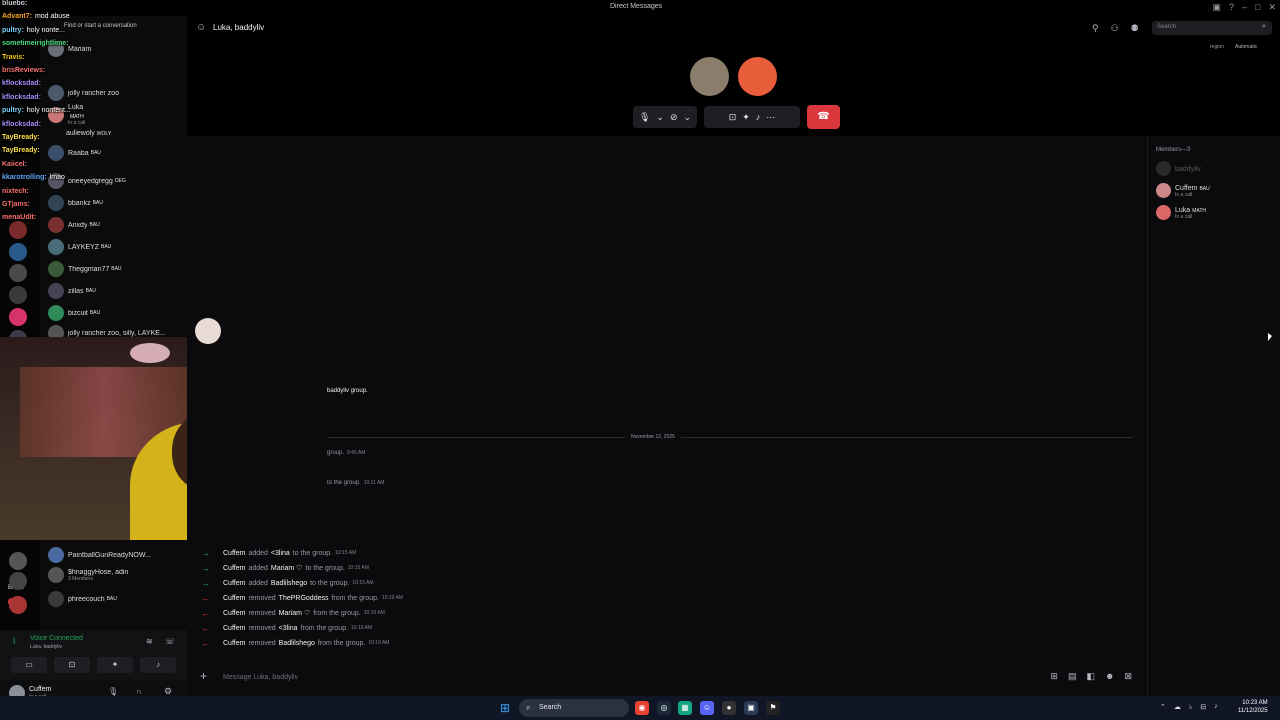  I want to click on apps-icon: ⊠, so click(1128, 676).